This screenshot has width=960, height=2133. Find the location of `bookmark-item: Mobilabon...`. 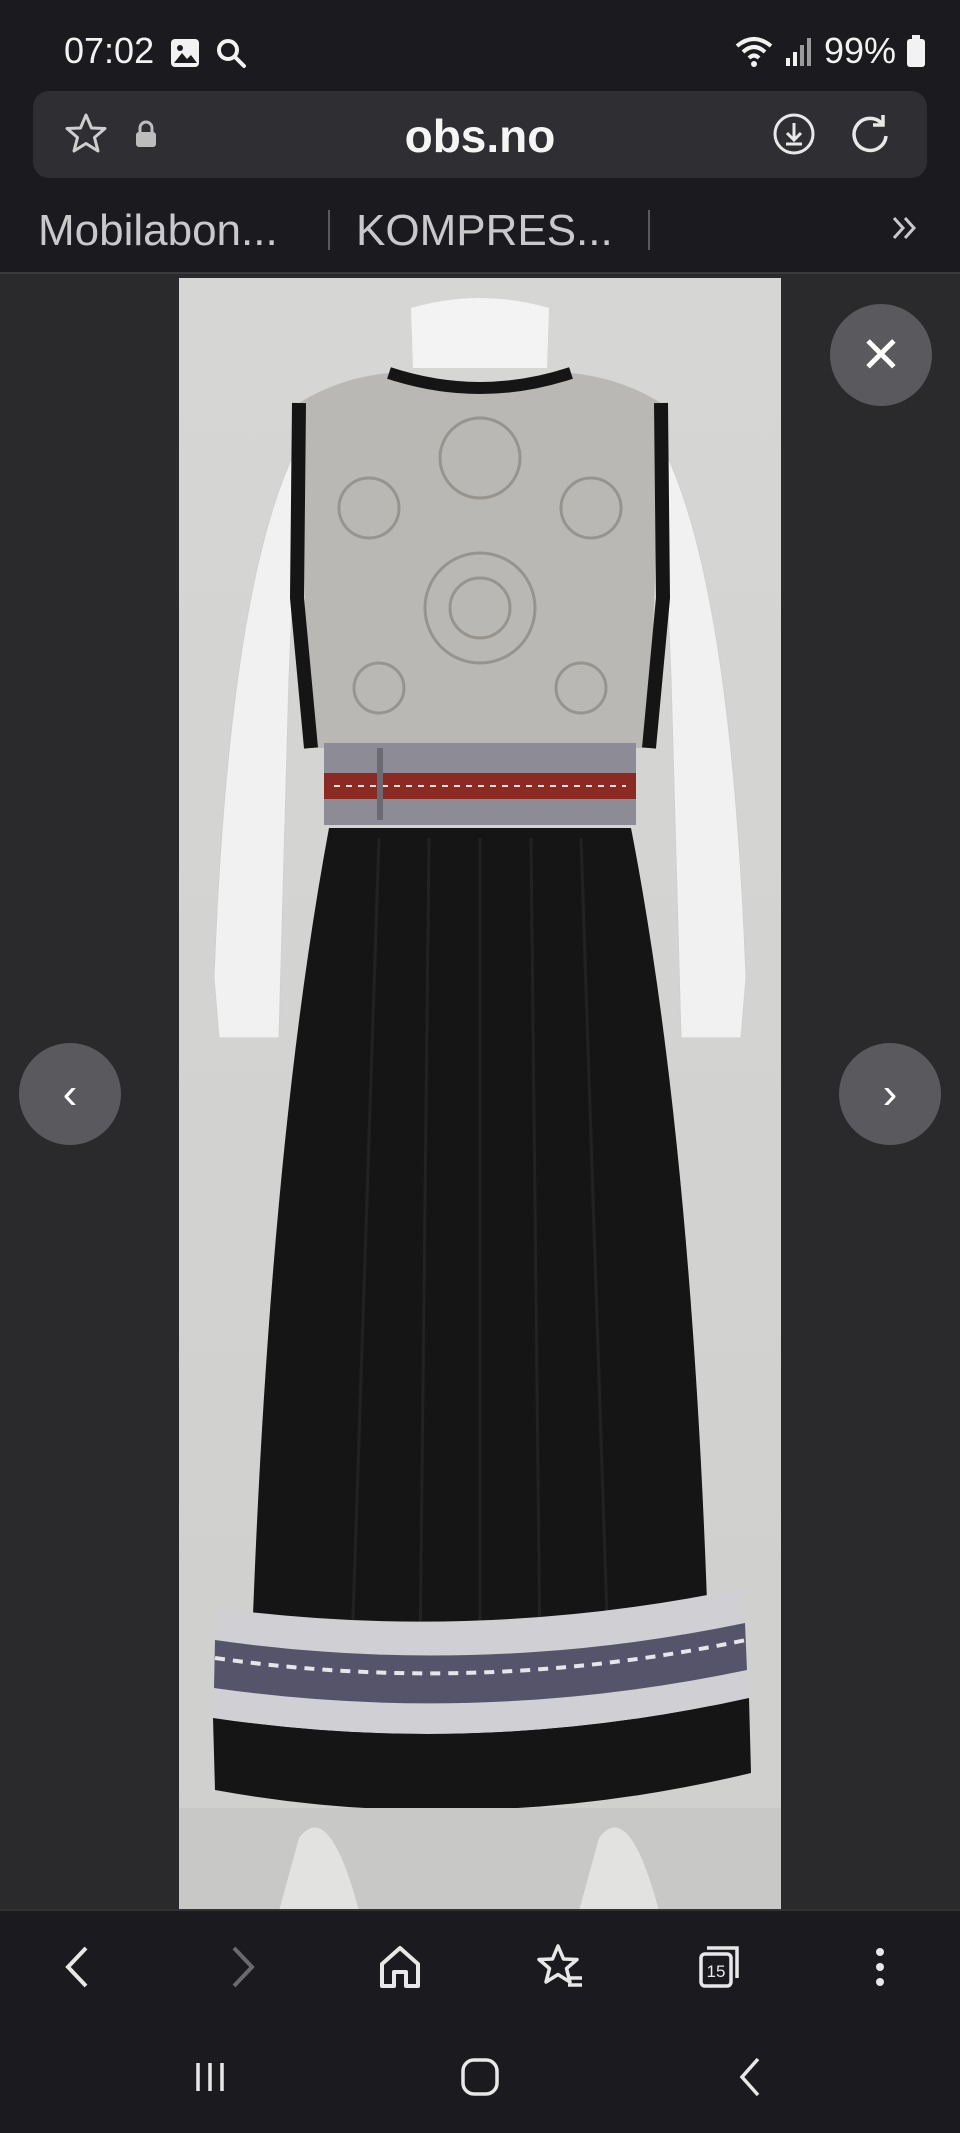

bookmark-item: Mobilabon... is located at coordinates (158, 231).